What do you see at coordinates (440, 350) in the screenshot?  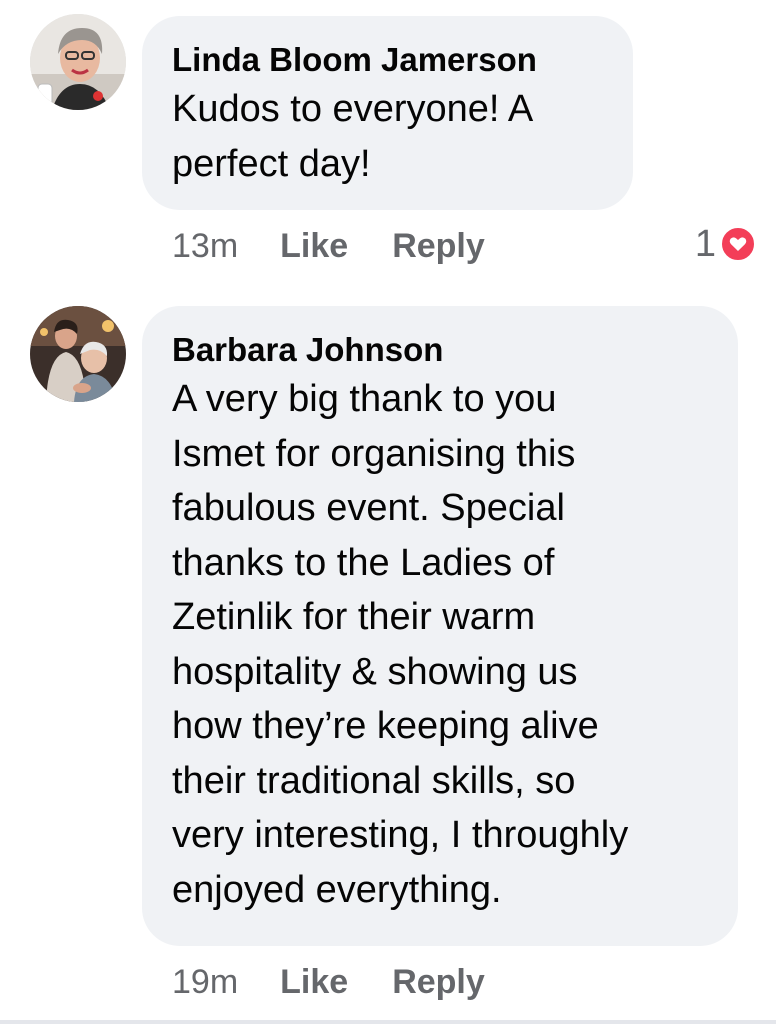 I see `comment-author: Barbara Johnson` at bounding box center [440, 350].